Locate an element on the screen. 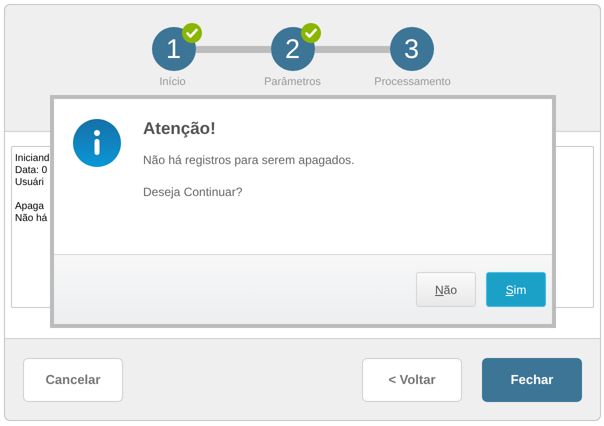 The width and height of the screenshot is (604, 426). log-line: Usuári is located at coordinates (29, 183).